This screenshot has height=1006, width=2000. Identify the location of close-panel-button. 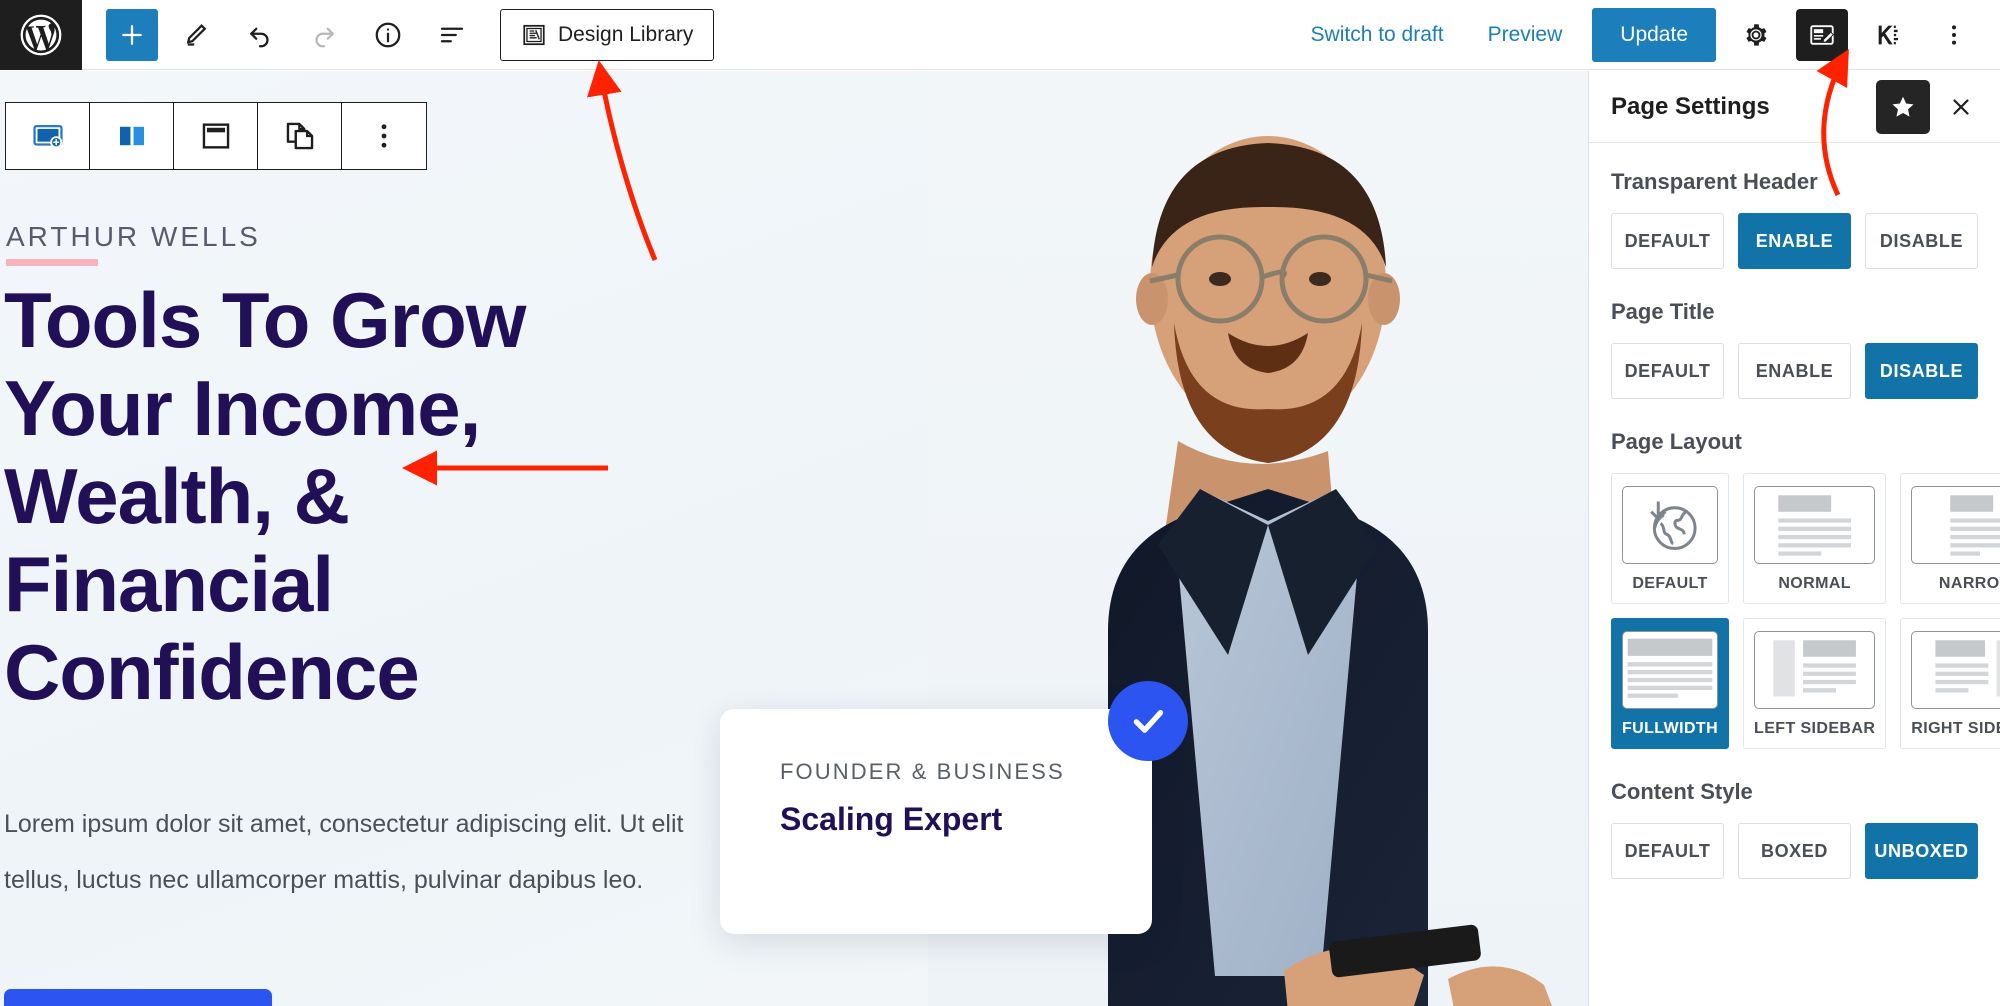
(1961, 107).